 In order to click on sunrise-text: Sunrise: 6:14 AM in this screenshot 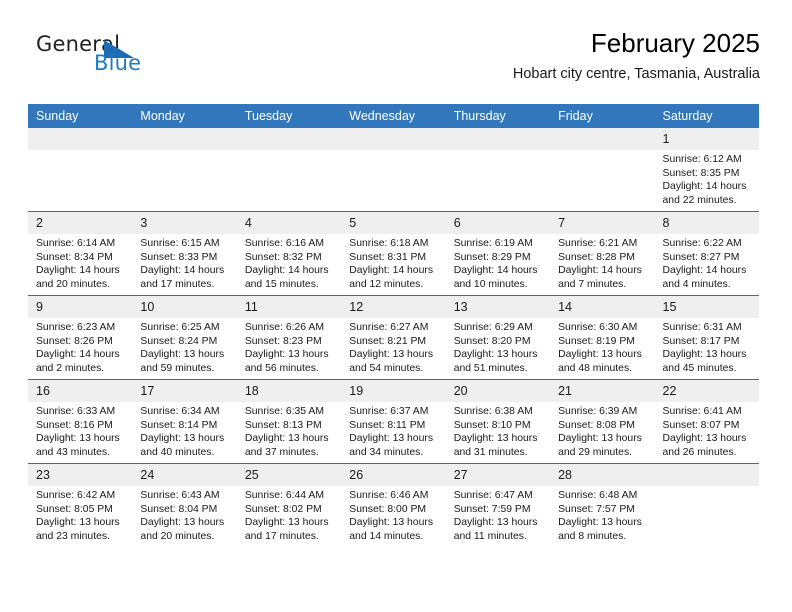, I will do `click(76, 243)`.